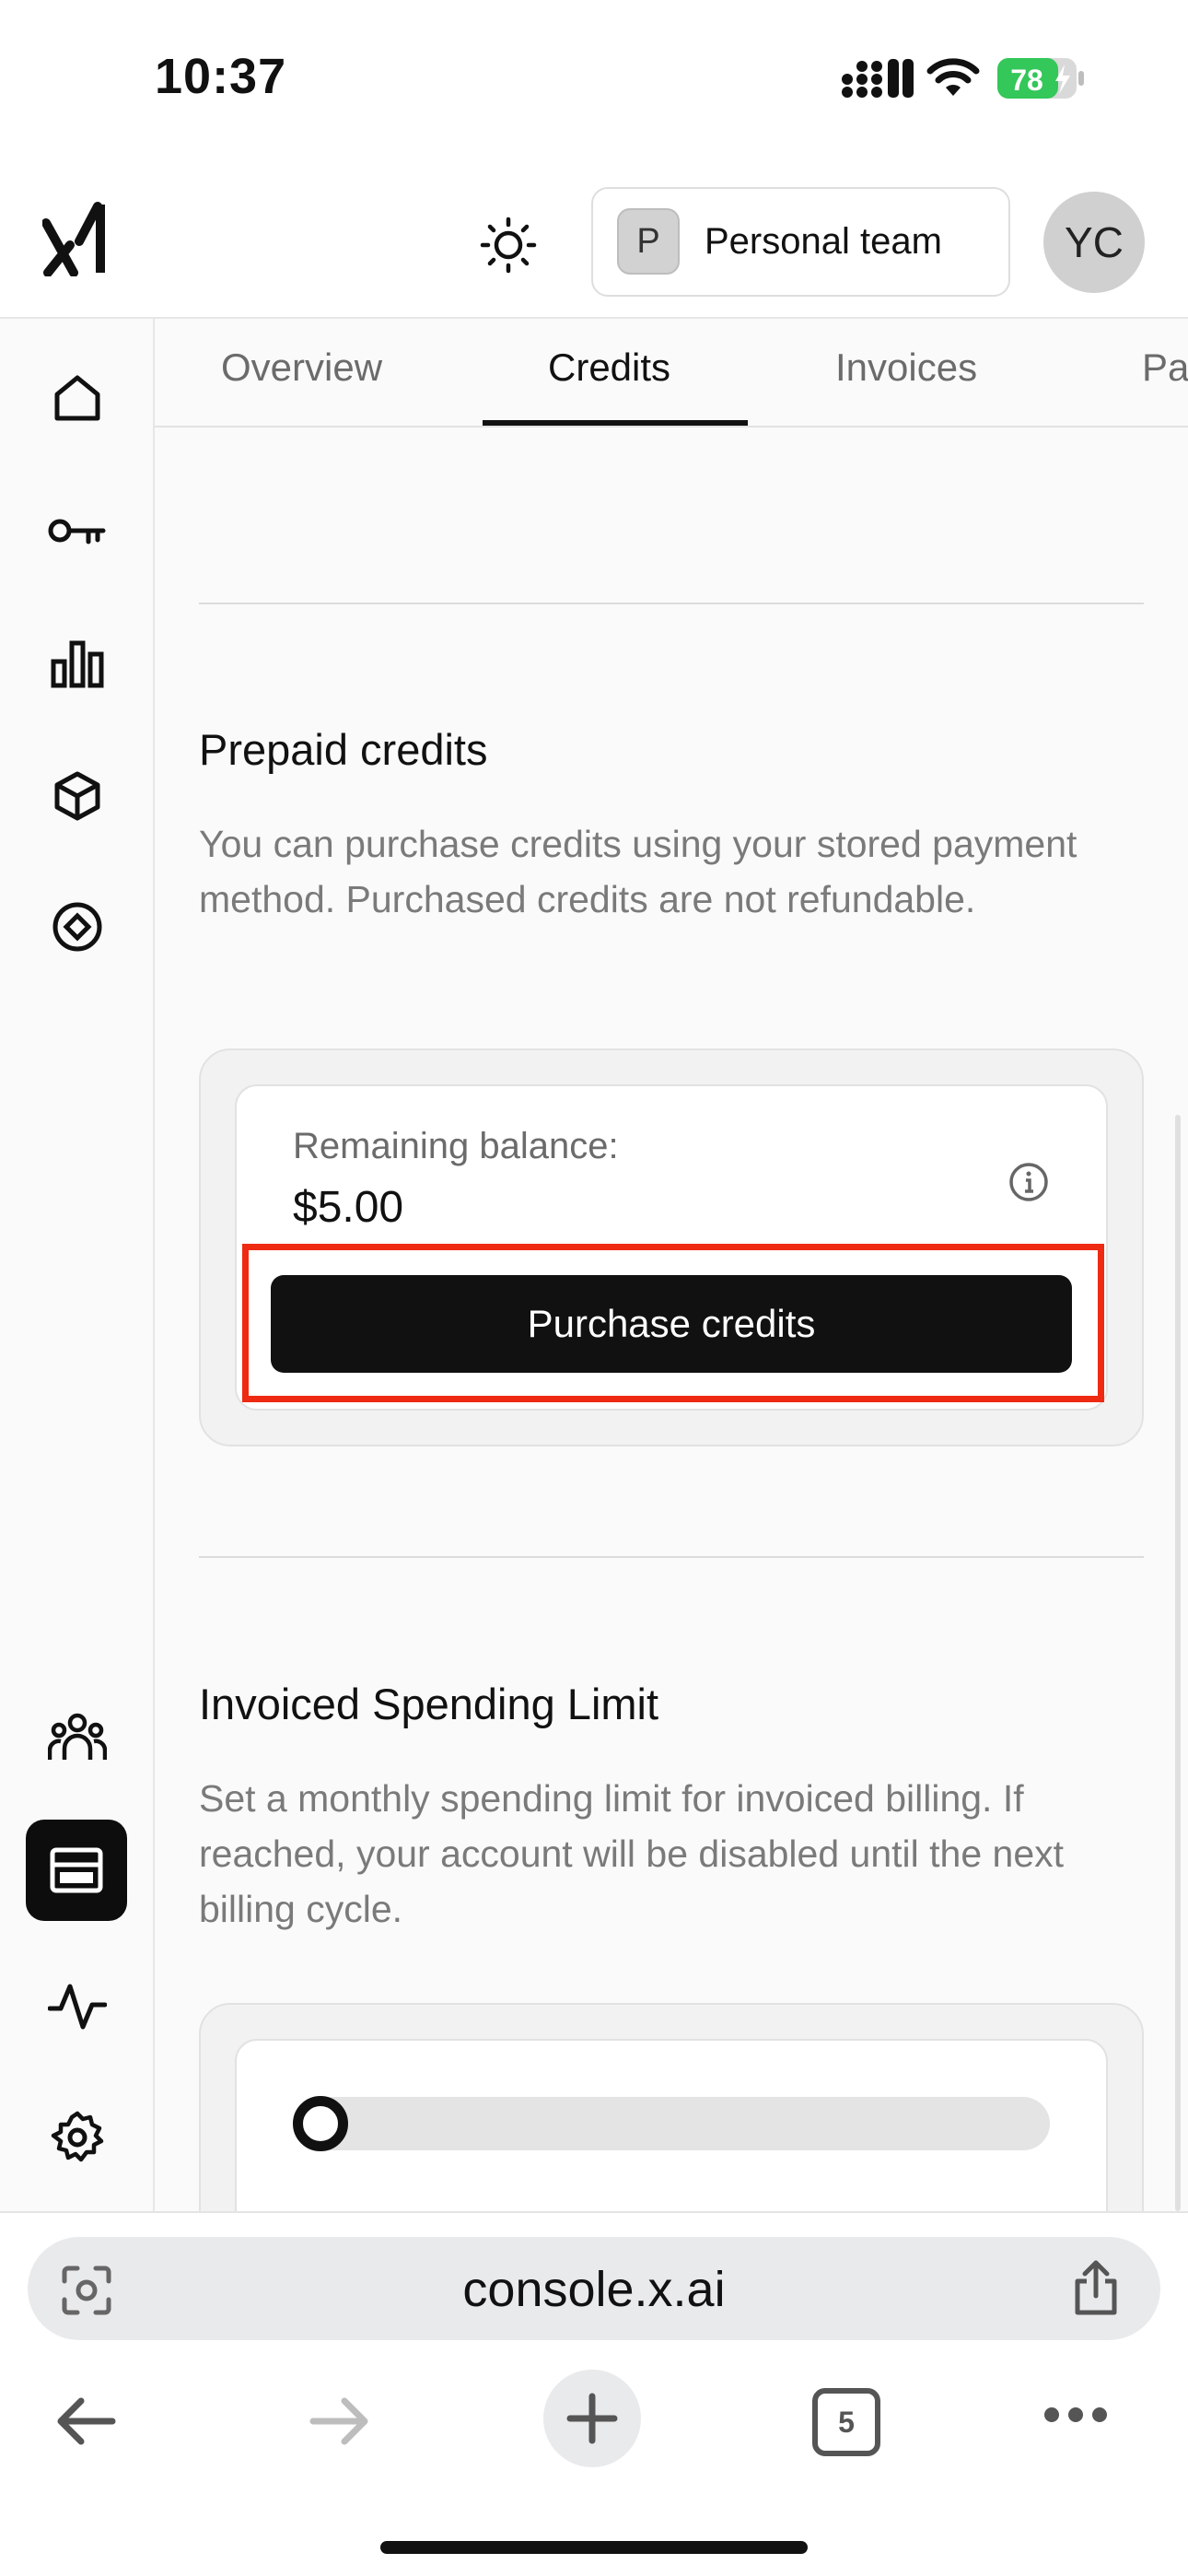 The height and width of the screenshot is (2576, 1188). I want to click on sidebar-item-usage, so click(77, 663).